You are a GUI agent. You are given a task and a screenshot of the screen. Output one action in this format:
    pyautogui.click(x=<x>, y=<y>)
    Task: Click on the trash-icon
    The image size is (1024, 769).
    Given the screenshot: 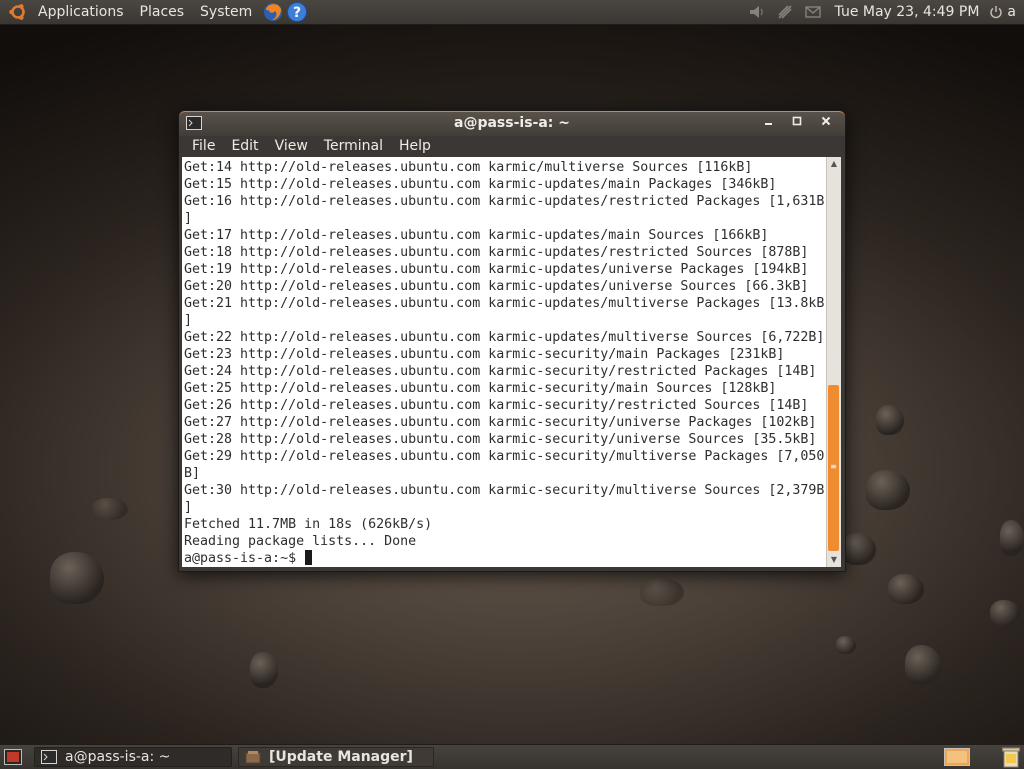 What is the action you would take?
    pyautogui.click(x=1011, y=757)
    